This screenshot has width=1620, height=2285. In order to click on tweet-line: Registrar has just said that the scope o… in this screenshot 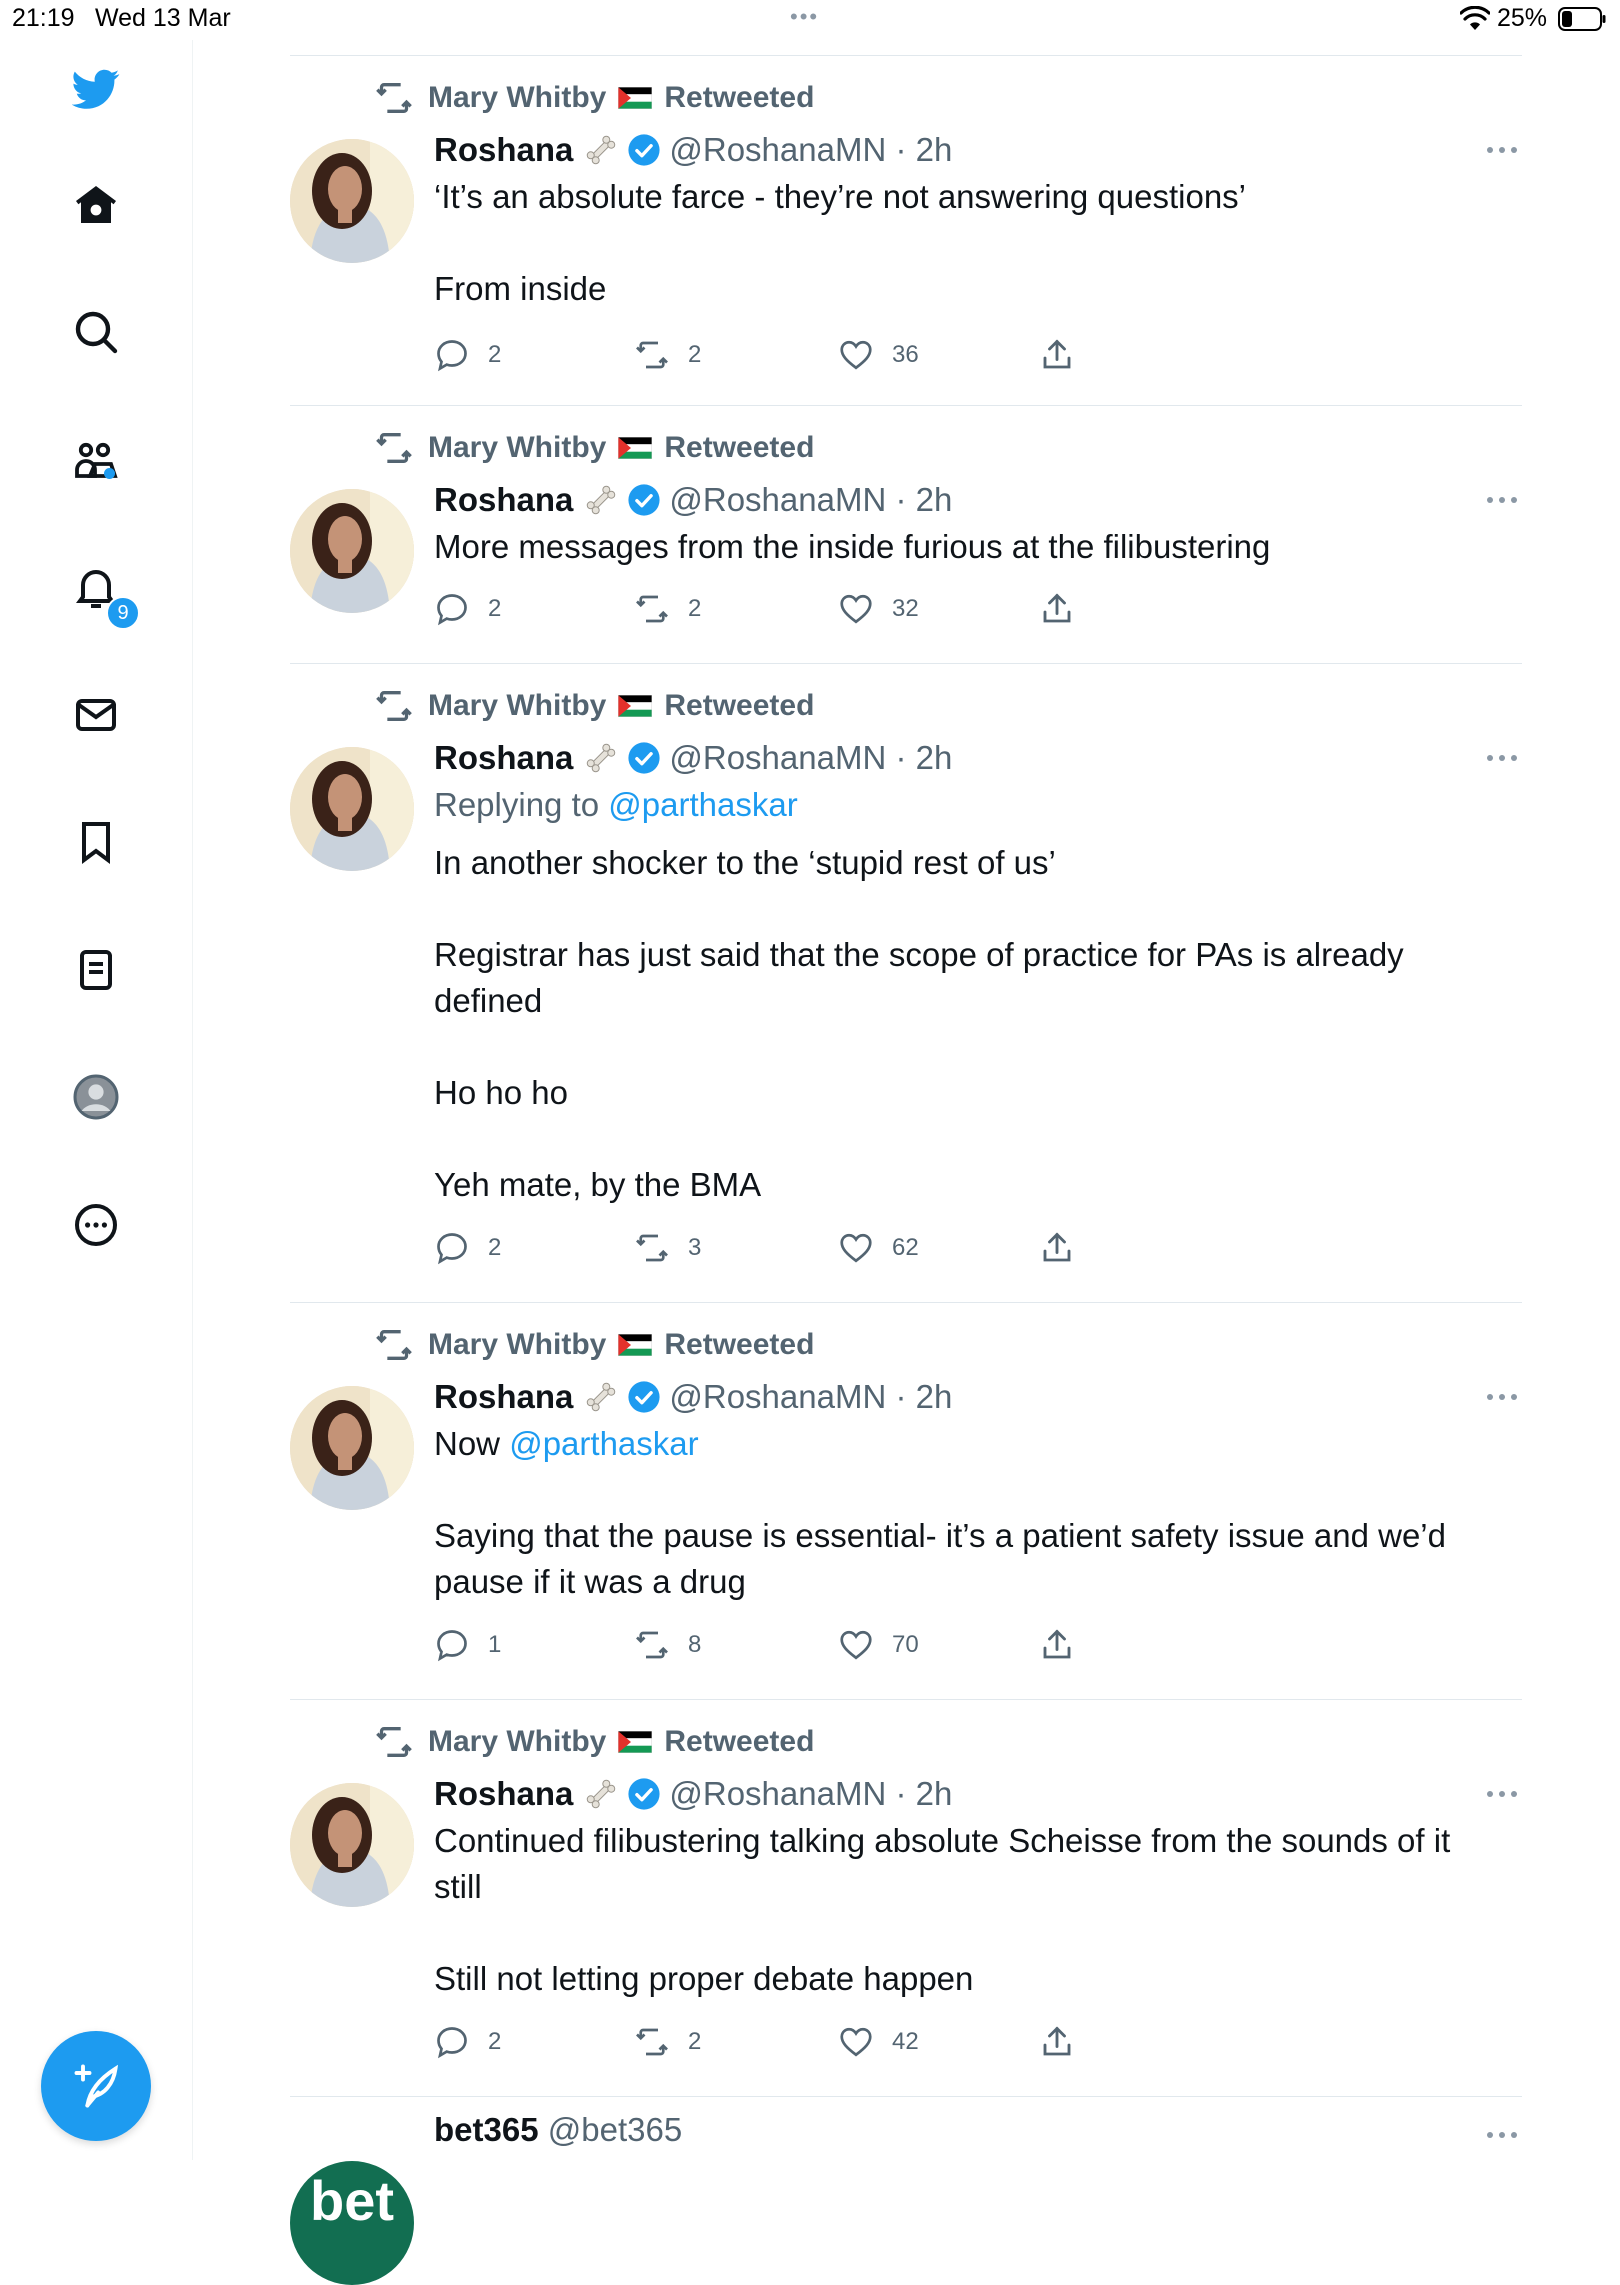, I will do `click(919, 977)`.